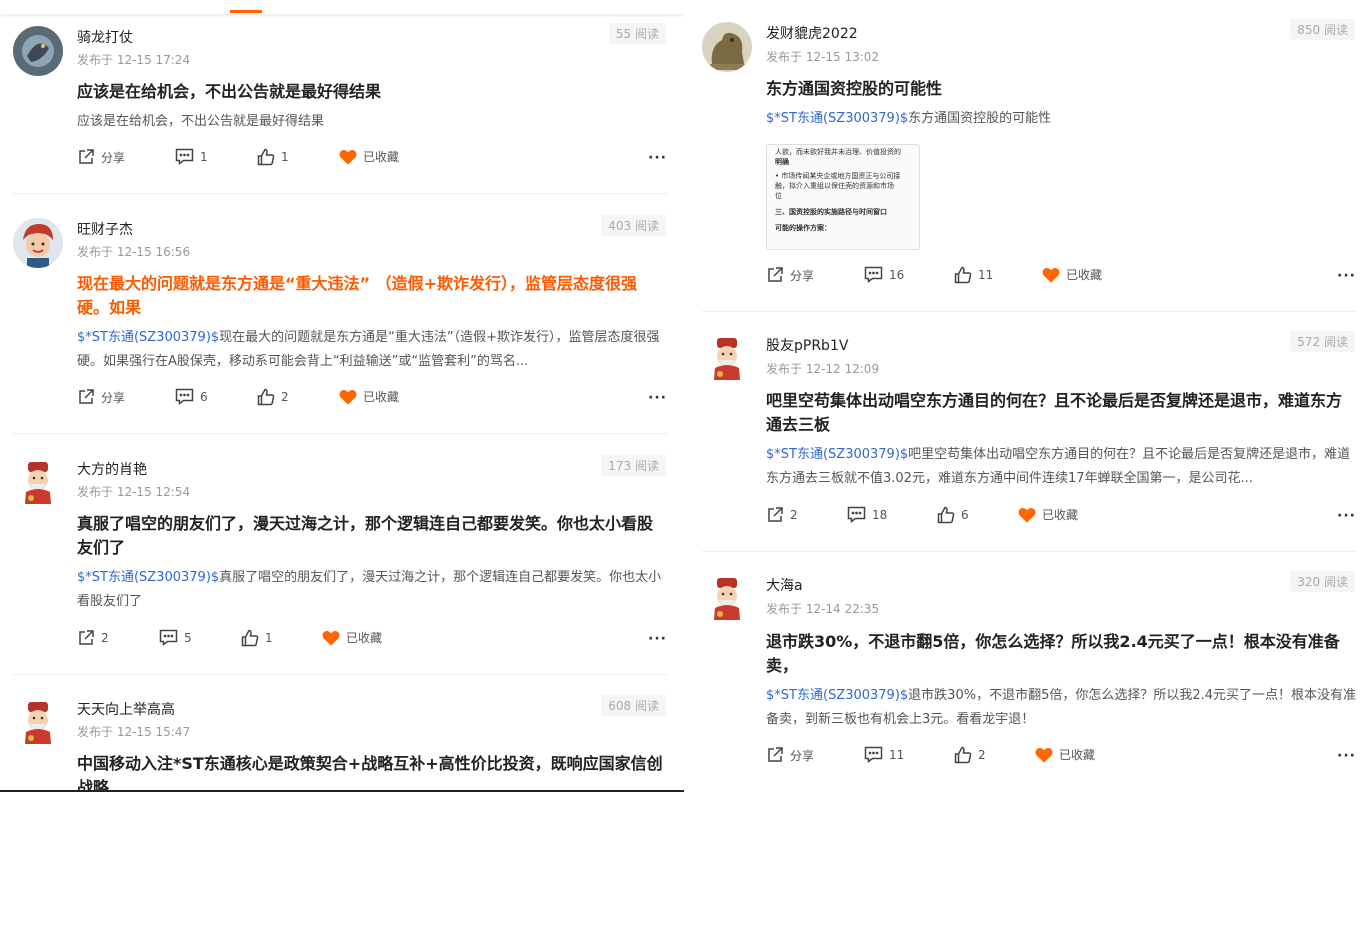  What do you see at coordinates (342, 7) in the screenshot?
I see `top-tab-bar` at bounding box center [342, 7].